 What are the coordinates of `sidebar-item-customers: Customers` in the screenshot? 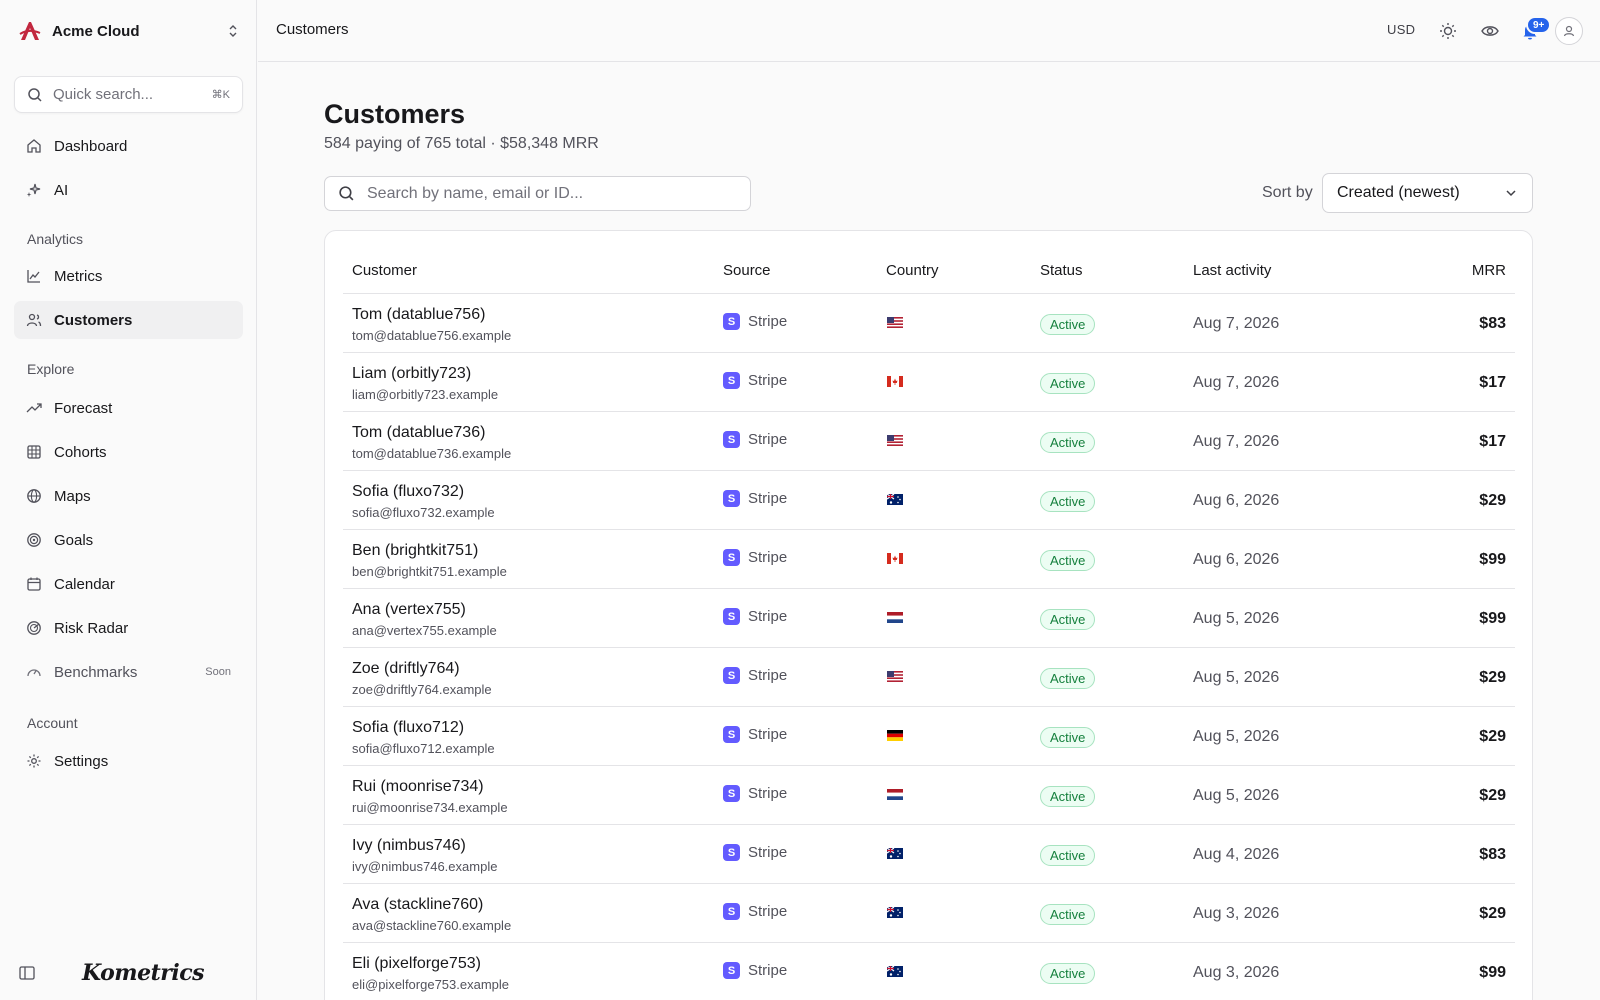 It's located at (128, 320).